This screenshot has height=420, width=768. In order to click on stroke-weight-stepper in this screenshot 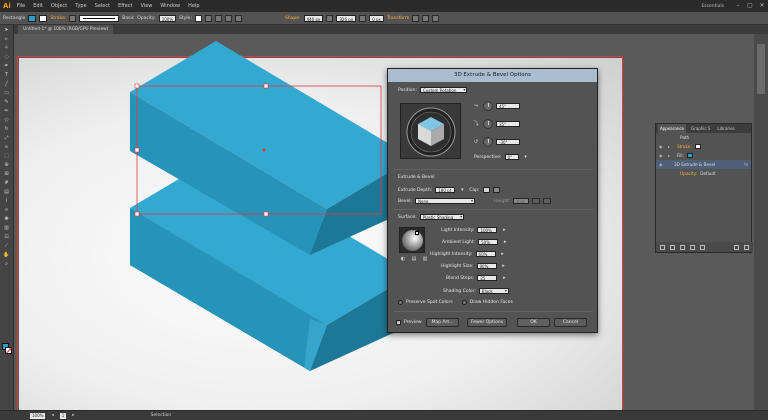, I will do `click(73, 18)`.